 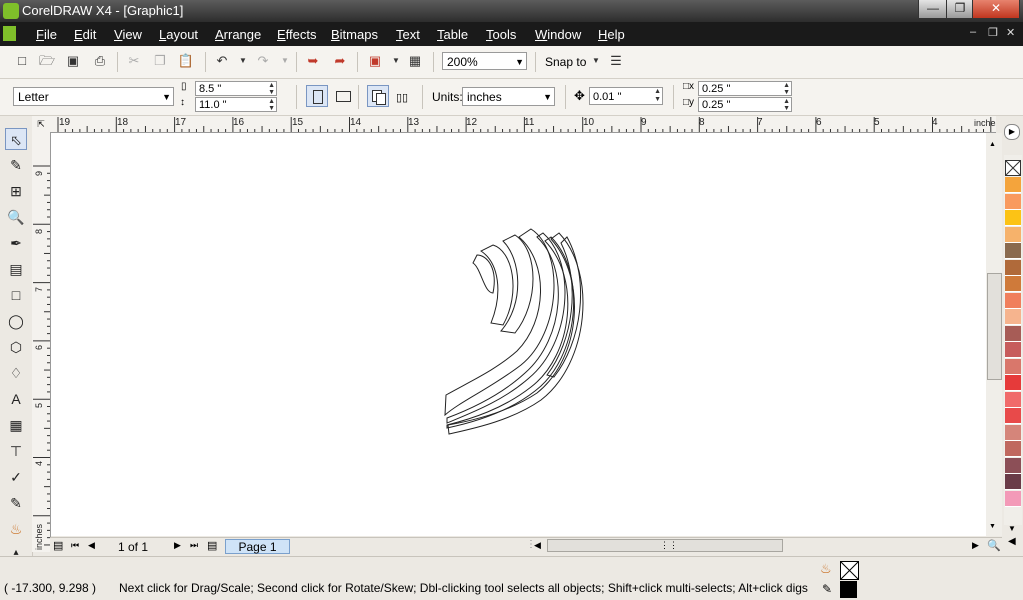 I want to click on palette-flyout-icon: ◀, so click(x=1012, y=541).